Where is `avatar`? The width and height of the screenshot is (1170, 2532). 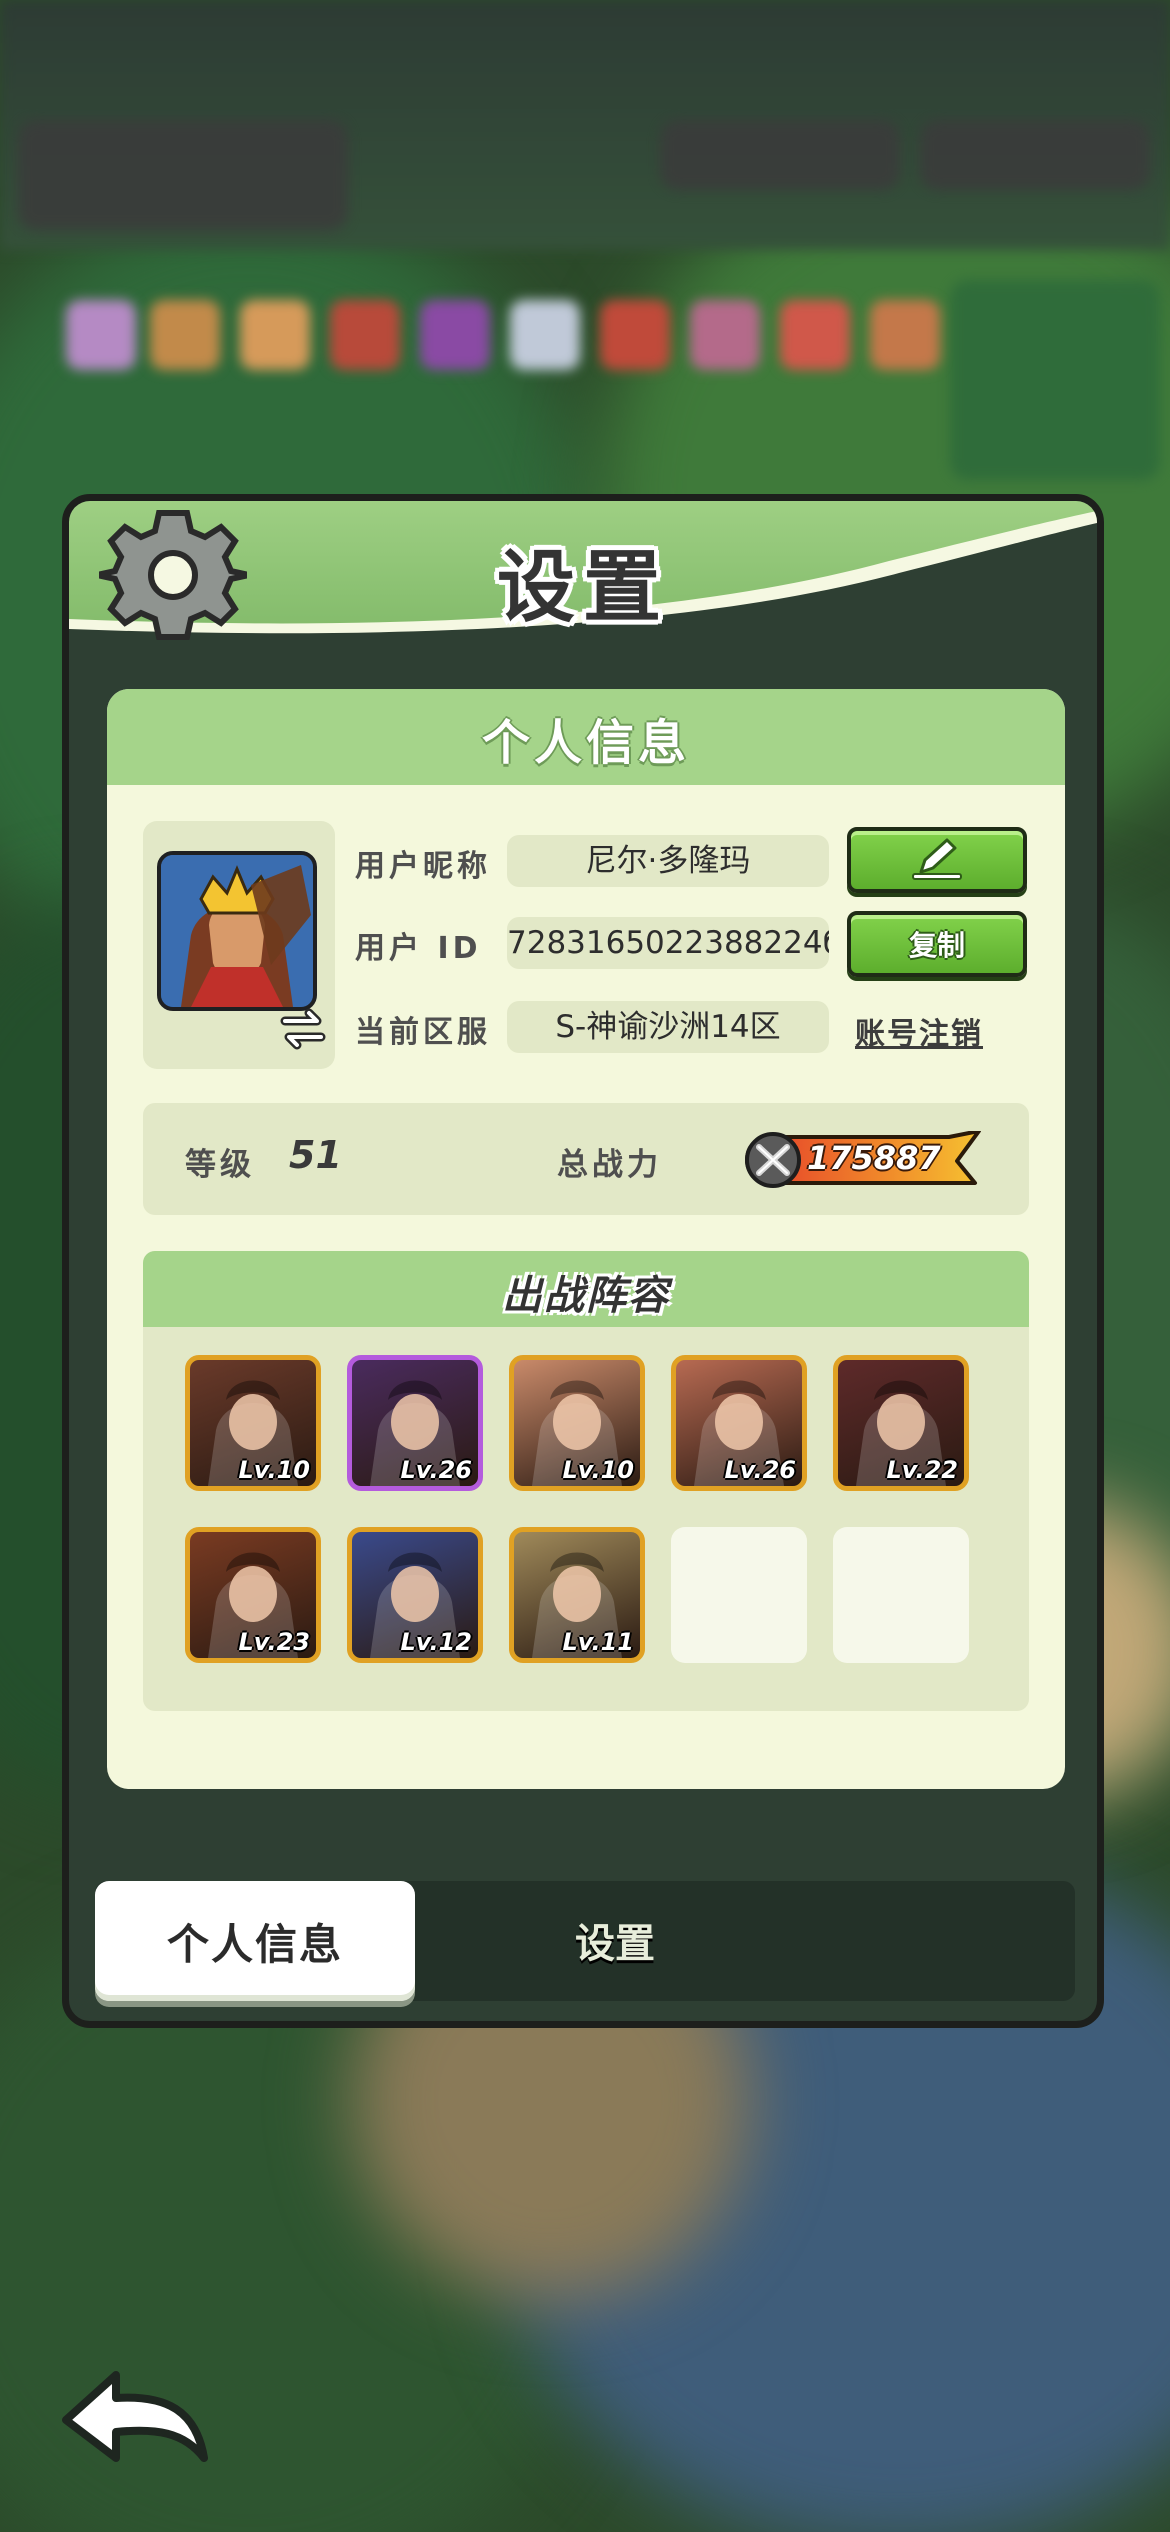 avatar is located at coordinates (237, 931).